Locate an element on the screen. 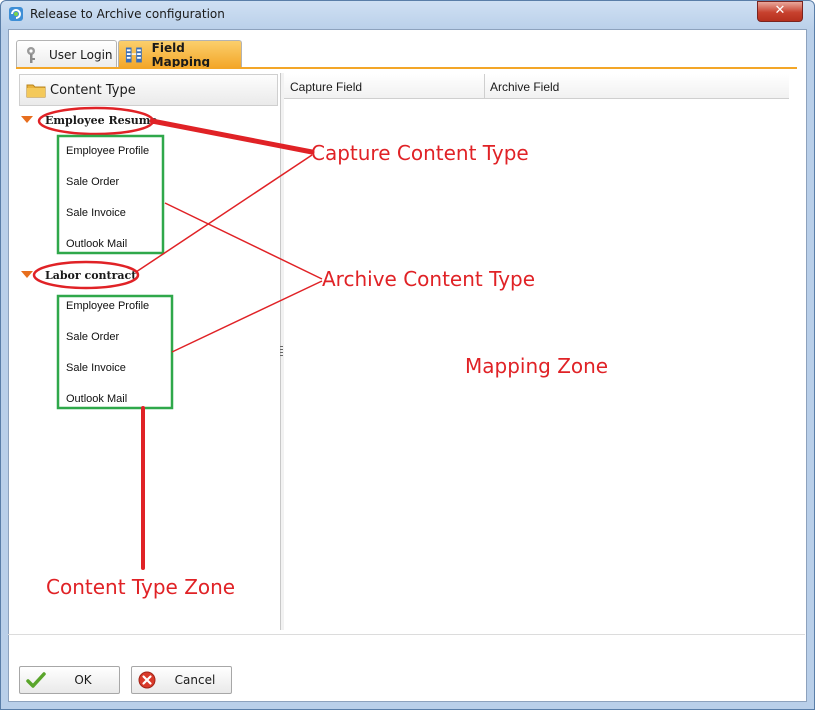 This screenshot has height=712, width=819. tab-user-login: User Login is located at coordinates (66, 54).